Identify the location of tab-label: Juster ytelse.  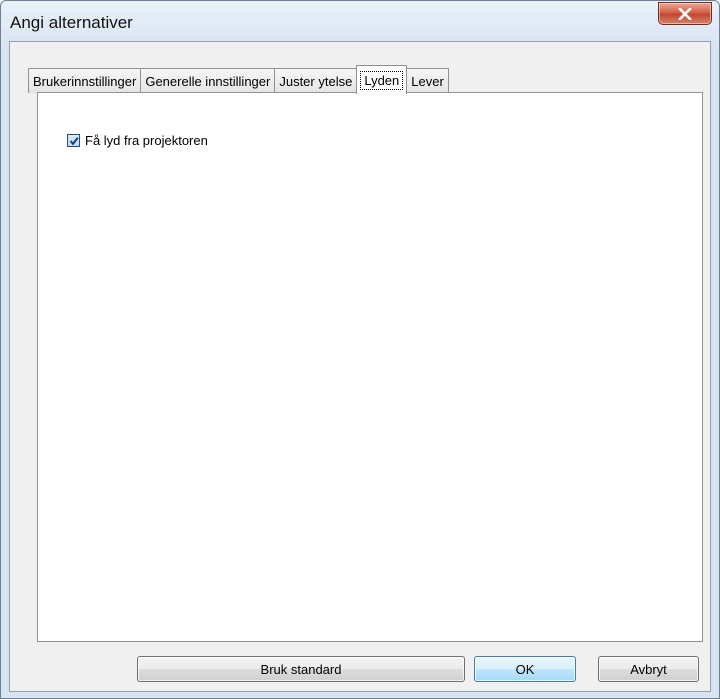
(316, 81).